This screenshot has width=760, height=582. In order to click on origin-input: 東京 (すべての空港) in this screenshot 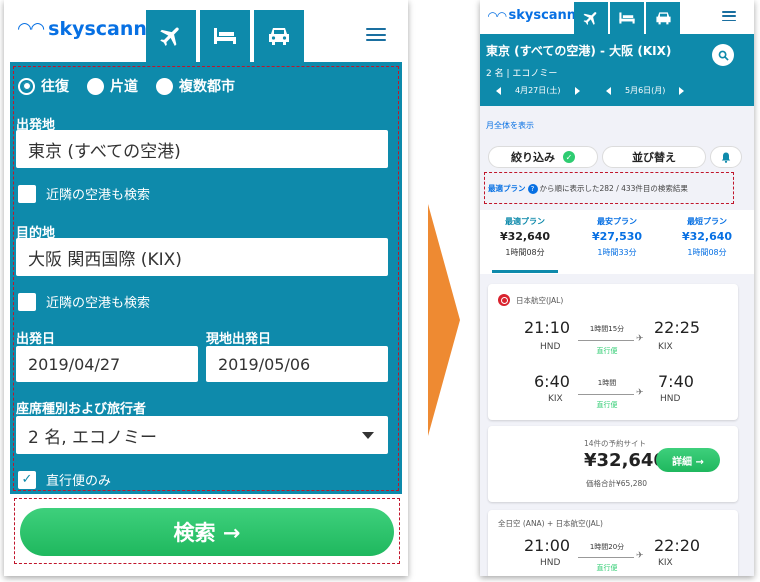, I will do `click(202, 149)`.